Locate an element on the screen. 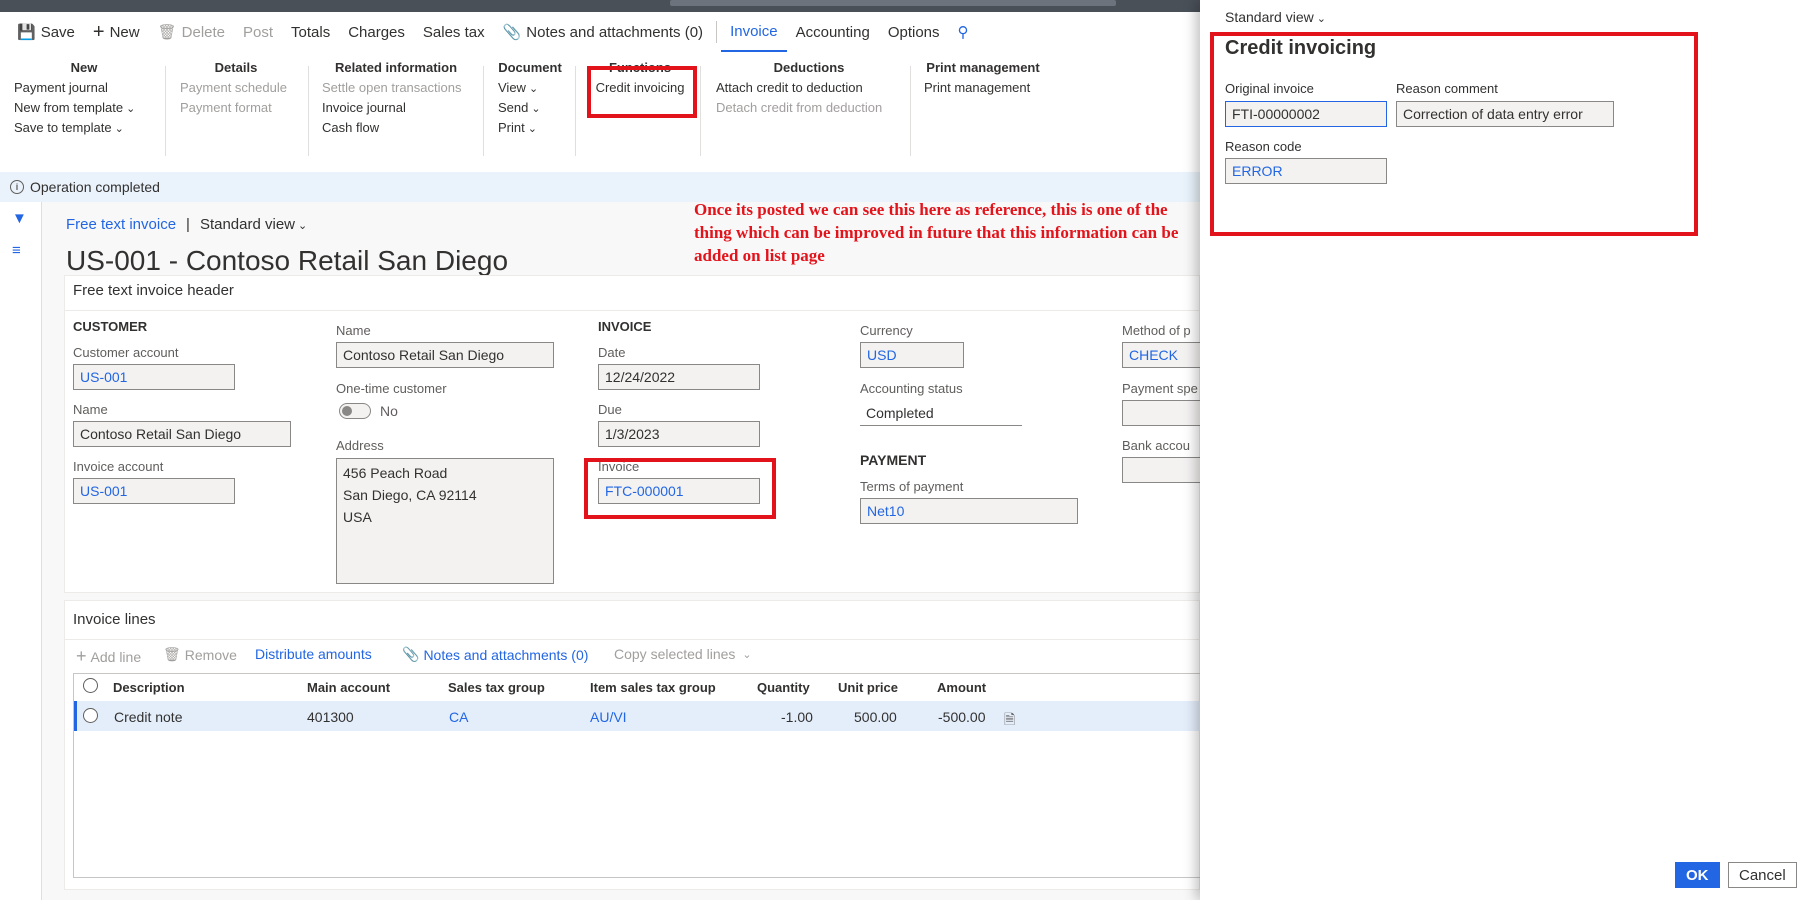  tab-invoice: Invoice is located at coordinates (754, 32).